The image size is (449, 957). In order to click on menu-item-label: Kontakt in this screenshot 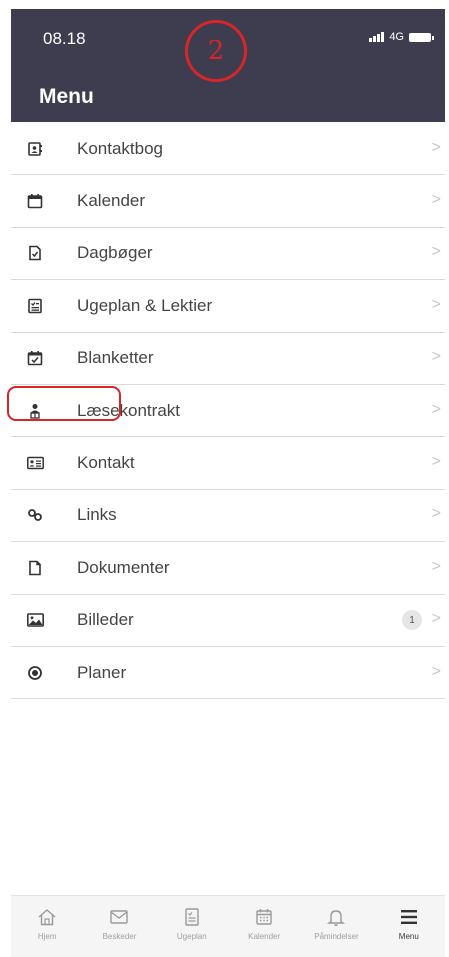, I will do `click(106, 463)`.